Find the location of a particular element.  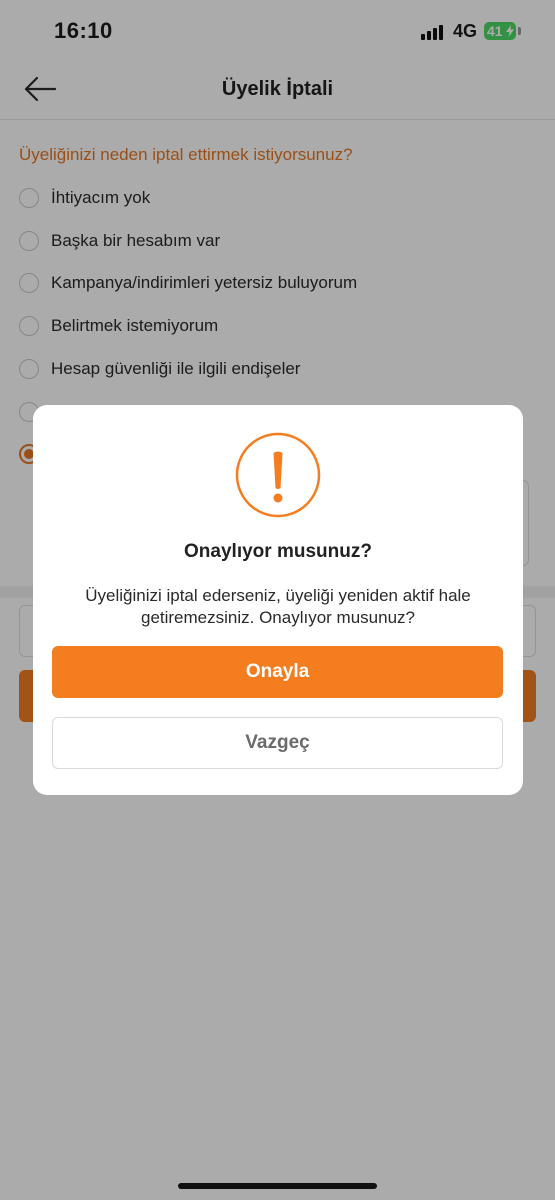

dialog-title: Onaylıyor musunuz? is located at coordinates (278, 551).